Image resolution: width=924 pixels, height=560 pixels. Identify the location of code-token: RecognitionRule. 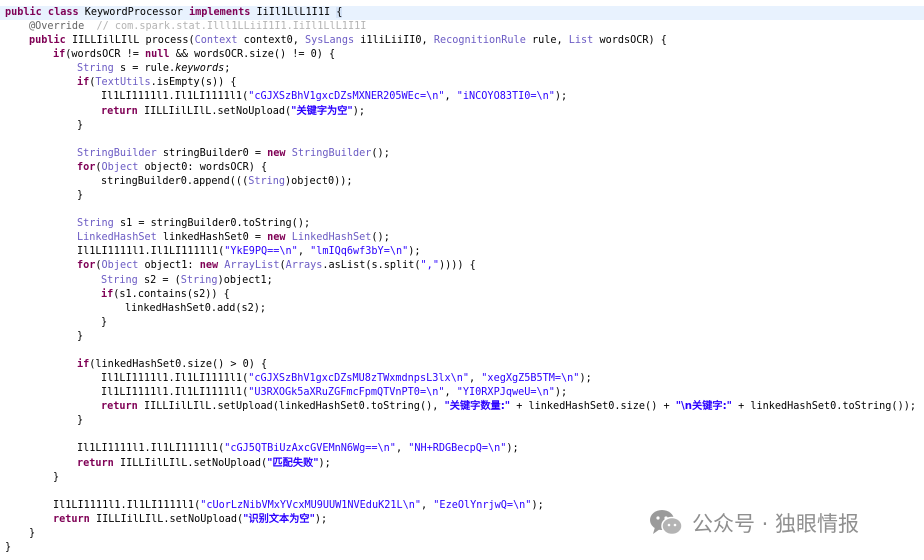
(479, 41).